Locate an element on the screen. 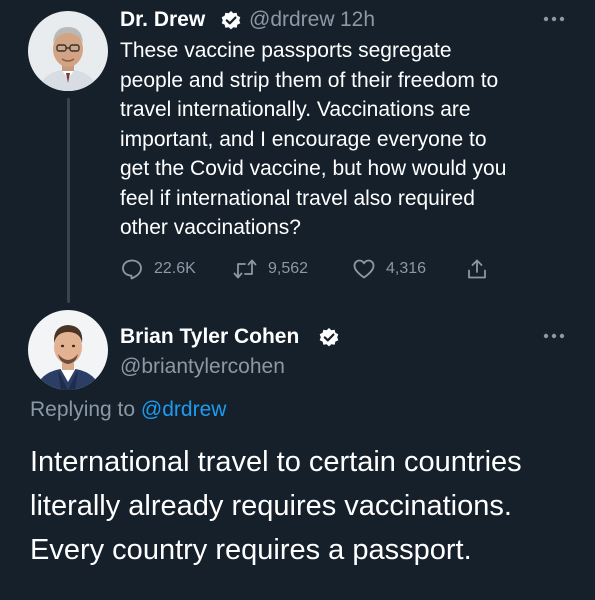  replying-to-mention: @drdrew is located at coordinates (184, 409).